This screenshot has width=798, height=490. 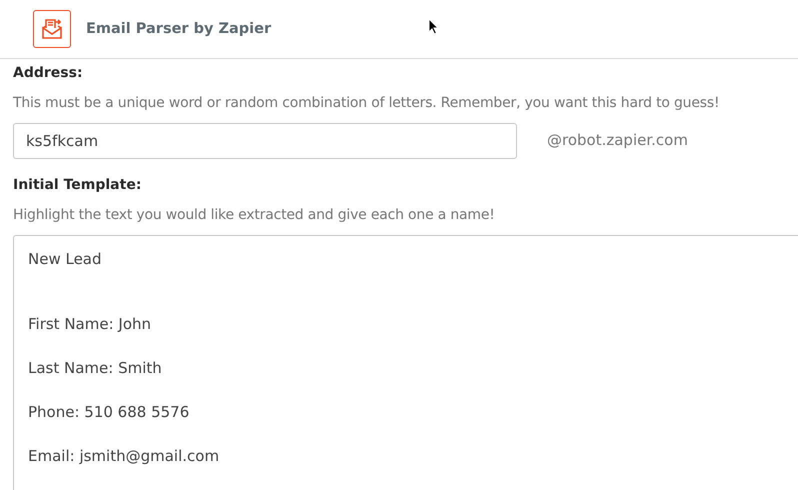 I want to click on envelope-icon, so click(x=52, y=29).